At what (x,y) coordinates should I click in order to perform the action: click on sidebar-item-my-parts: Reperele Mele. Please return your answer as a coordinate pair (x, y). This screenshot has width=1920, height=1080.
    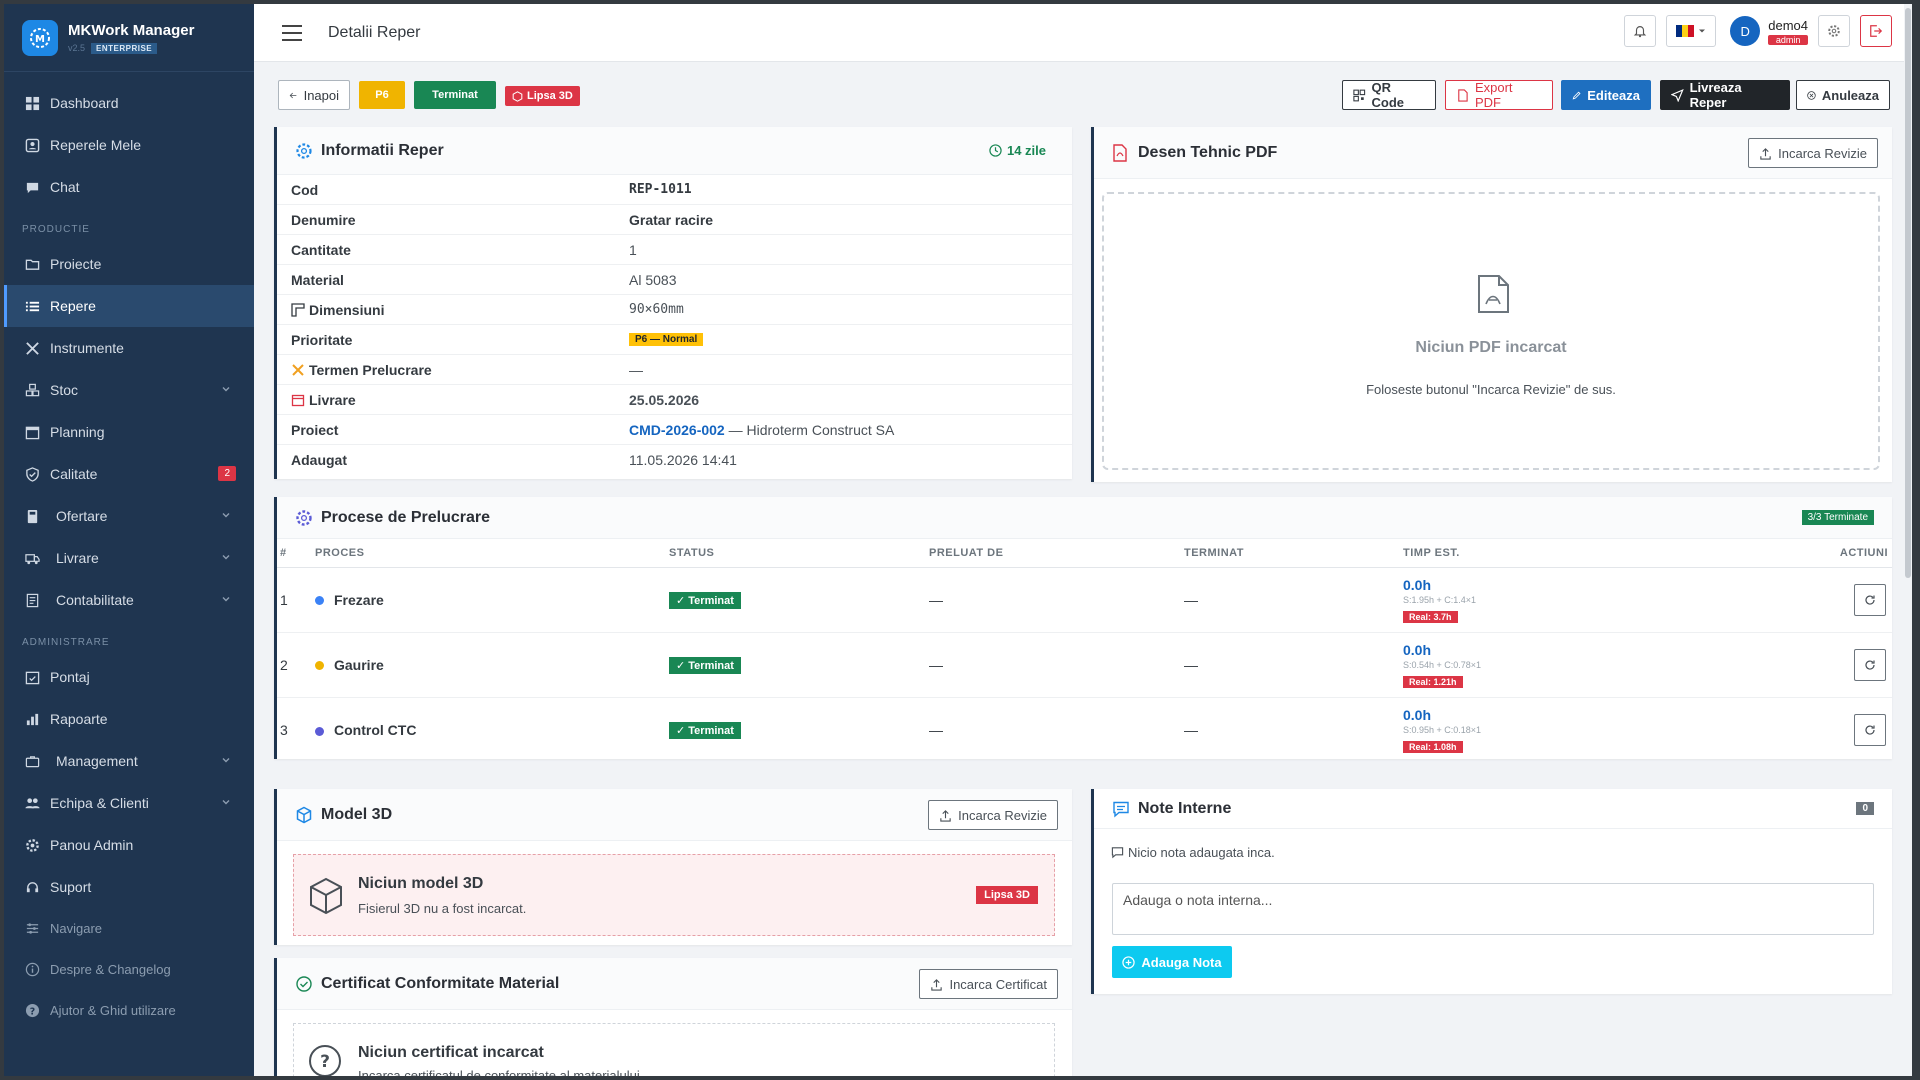
    Looking at the image, I should click on (129, 145).